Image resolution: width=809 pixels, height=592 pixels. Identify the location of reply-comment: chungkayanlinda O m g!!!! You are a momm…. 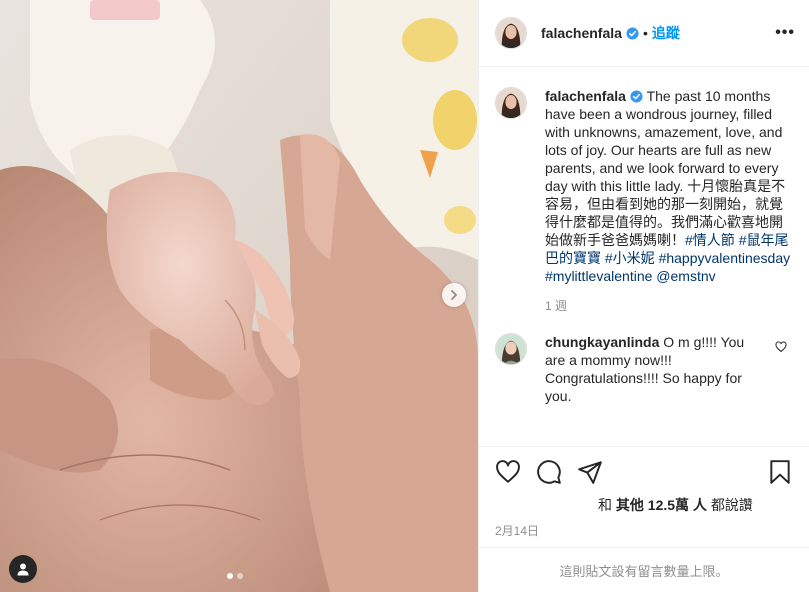
(644, 369).